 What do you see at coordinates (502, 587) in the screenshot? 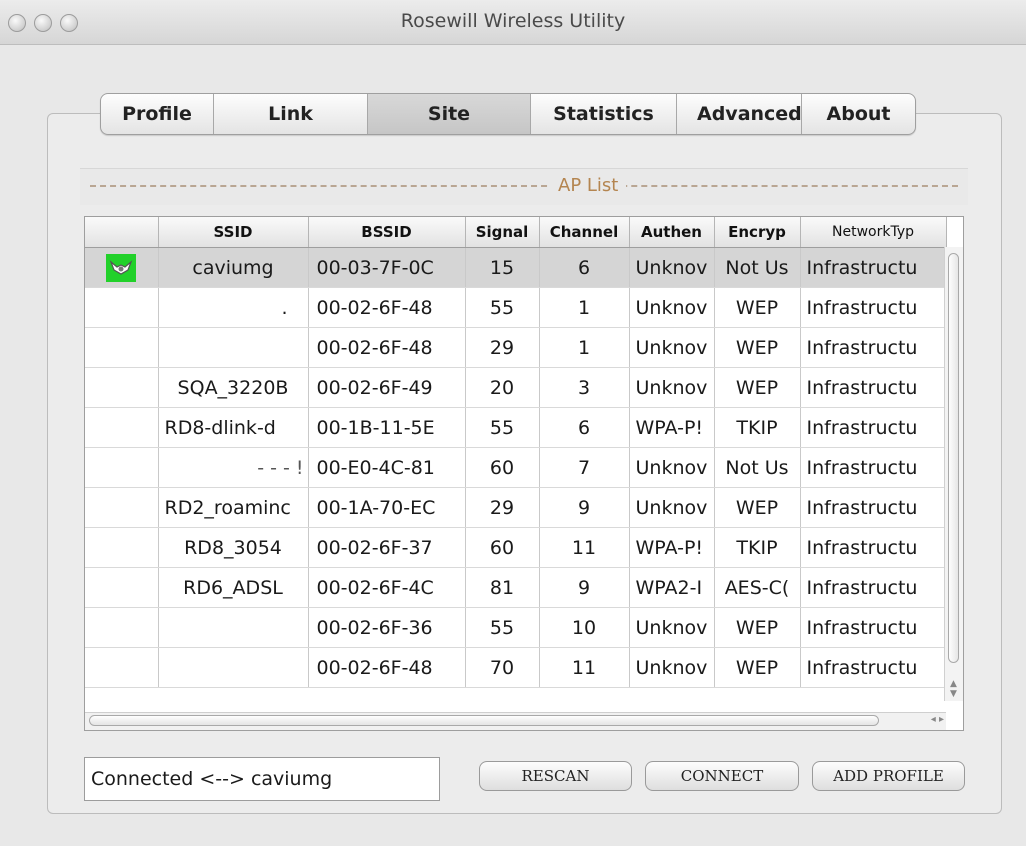
I see `signal-cell: 81` at bounding box center [502, 587].